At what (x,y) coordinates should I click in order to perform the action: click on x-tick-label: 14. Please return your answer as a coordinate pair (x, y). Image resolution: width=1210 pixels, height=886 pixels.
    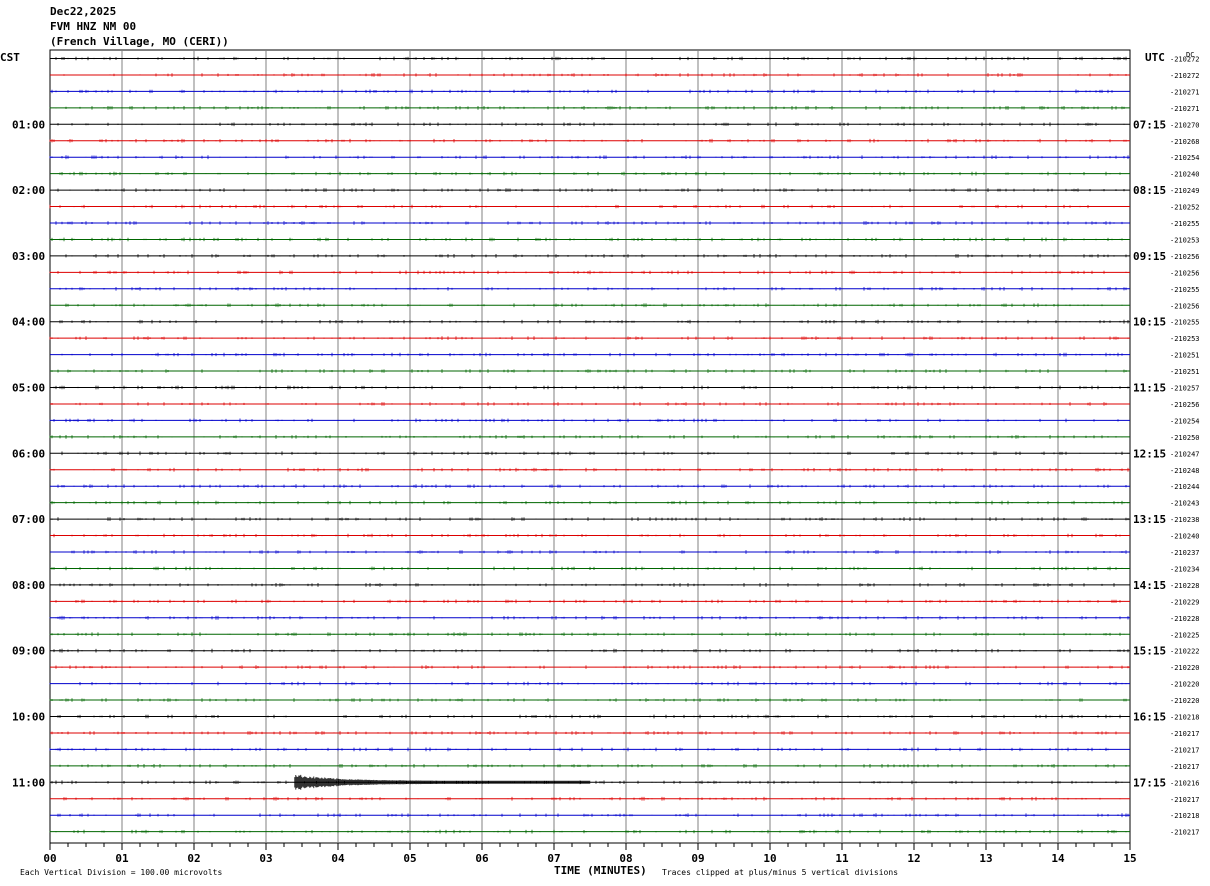
    Looking at the image, I should click on (1058, 858).